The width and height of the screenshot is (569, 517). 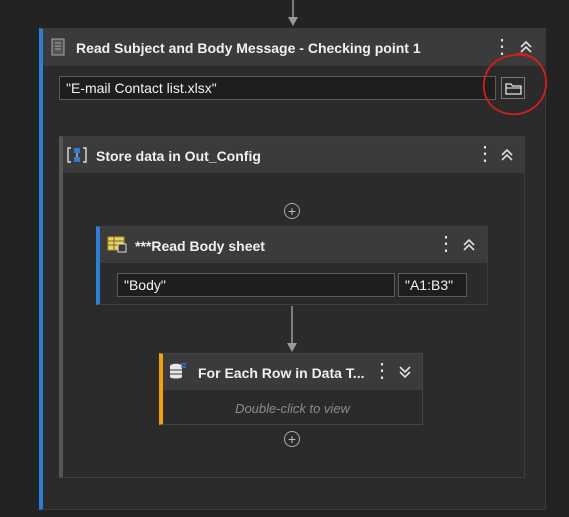 What do you see at coordinates (293, 155) in the screenshot?
I see `sequence-header: Store data in Out_Config ⋮` at bounding box center [293, 155].